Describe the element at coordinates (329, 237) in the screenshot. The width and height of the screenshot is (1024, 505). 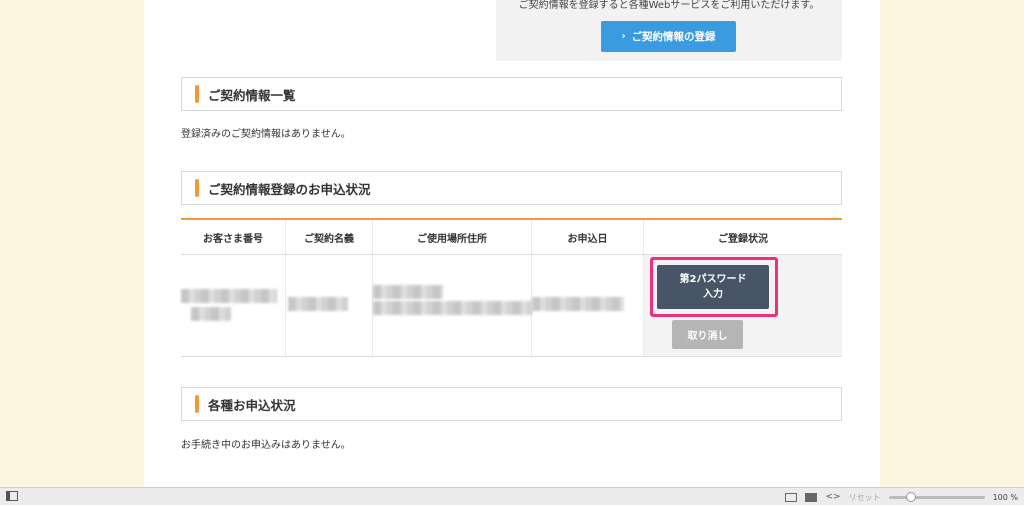
I see `column-header-contract-name: ご契約名義` at that location.